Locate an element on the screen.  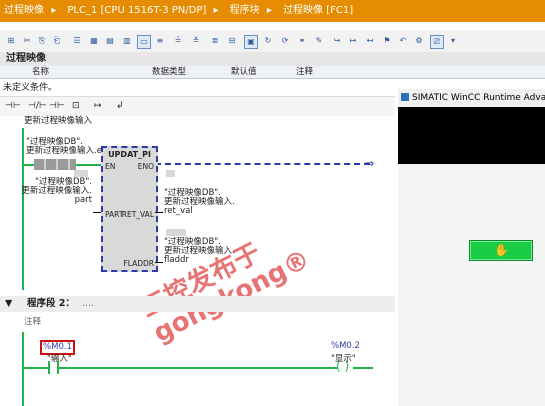
breadcrumb-item-blocks: 程序块 is located at coordinates (245, 10).